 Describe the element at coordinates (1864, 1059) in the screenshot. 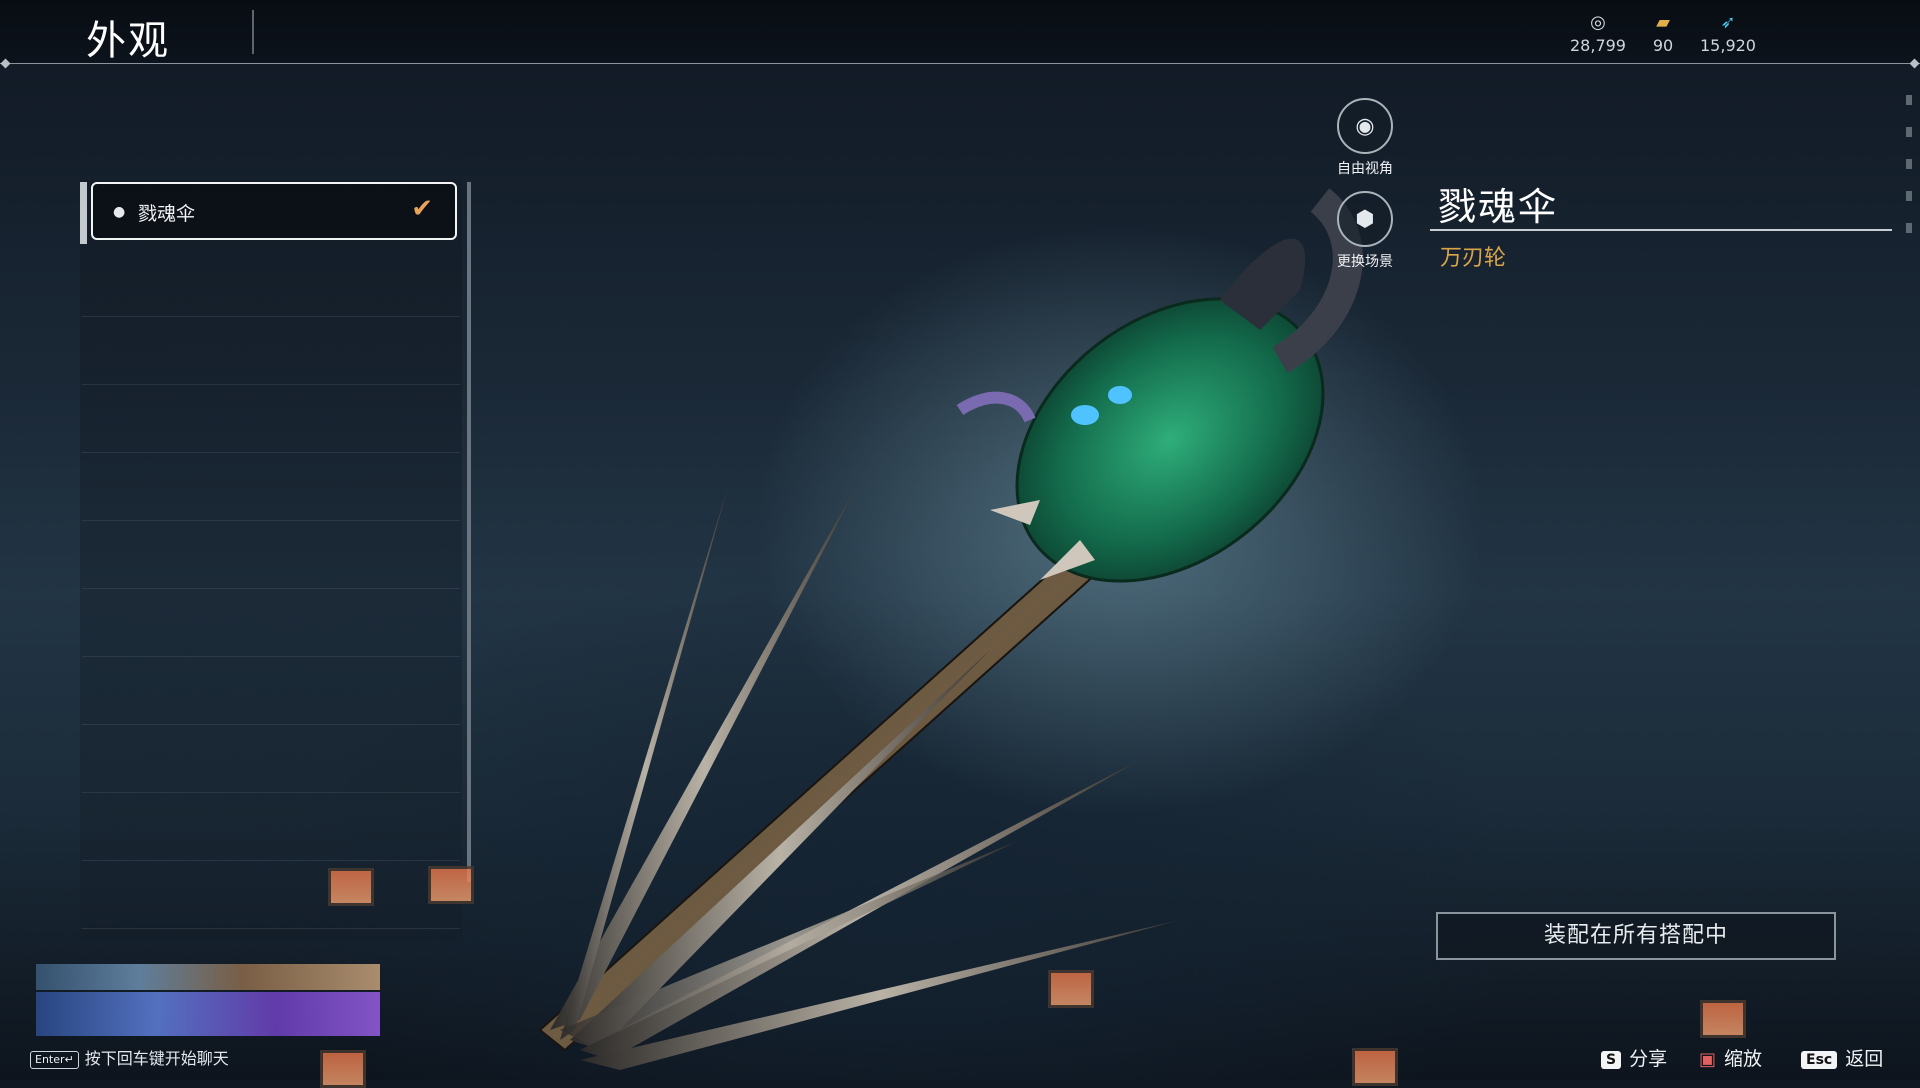

I see `back-label: 返回` at that location.